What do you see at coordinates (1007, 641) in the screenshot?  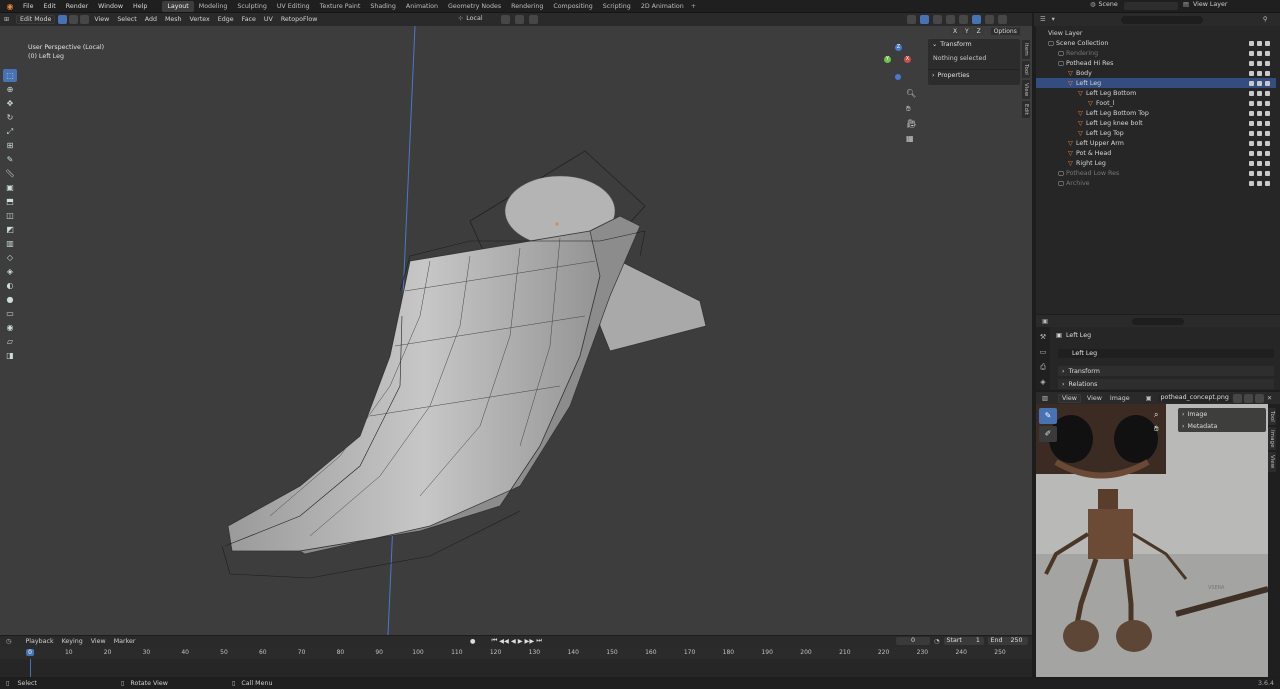 I see `end-frame-field: End 250` at bounding box center [1007, 641].